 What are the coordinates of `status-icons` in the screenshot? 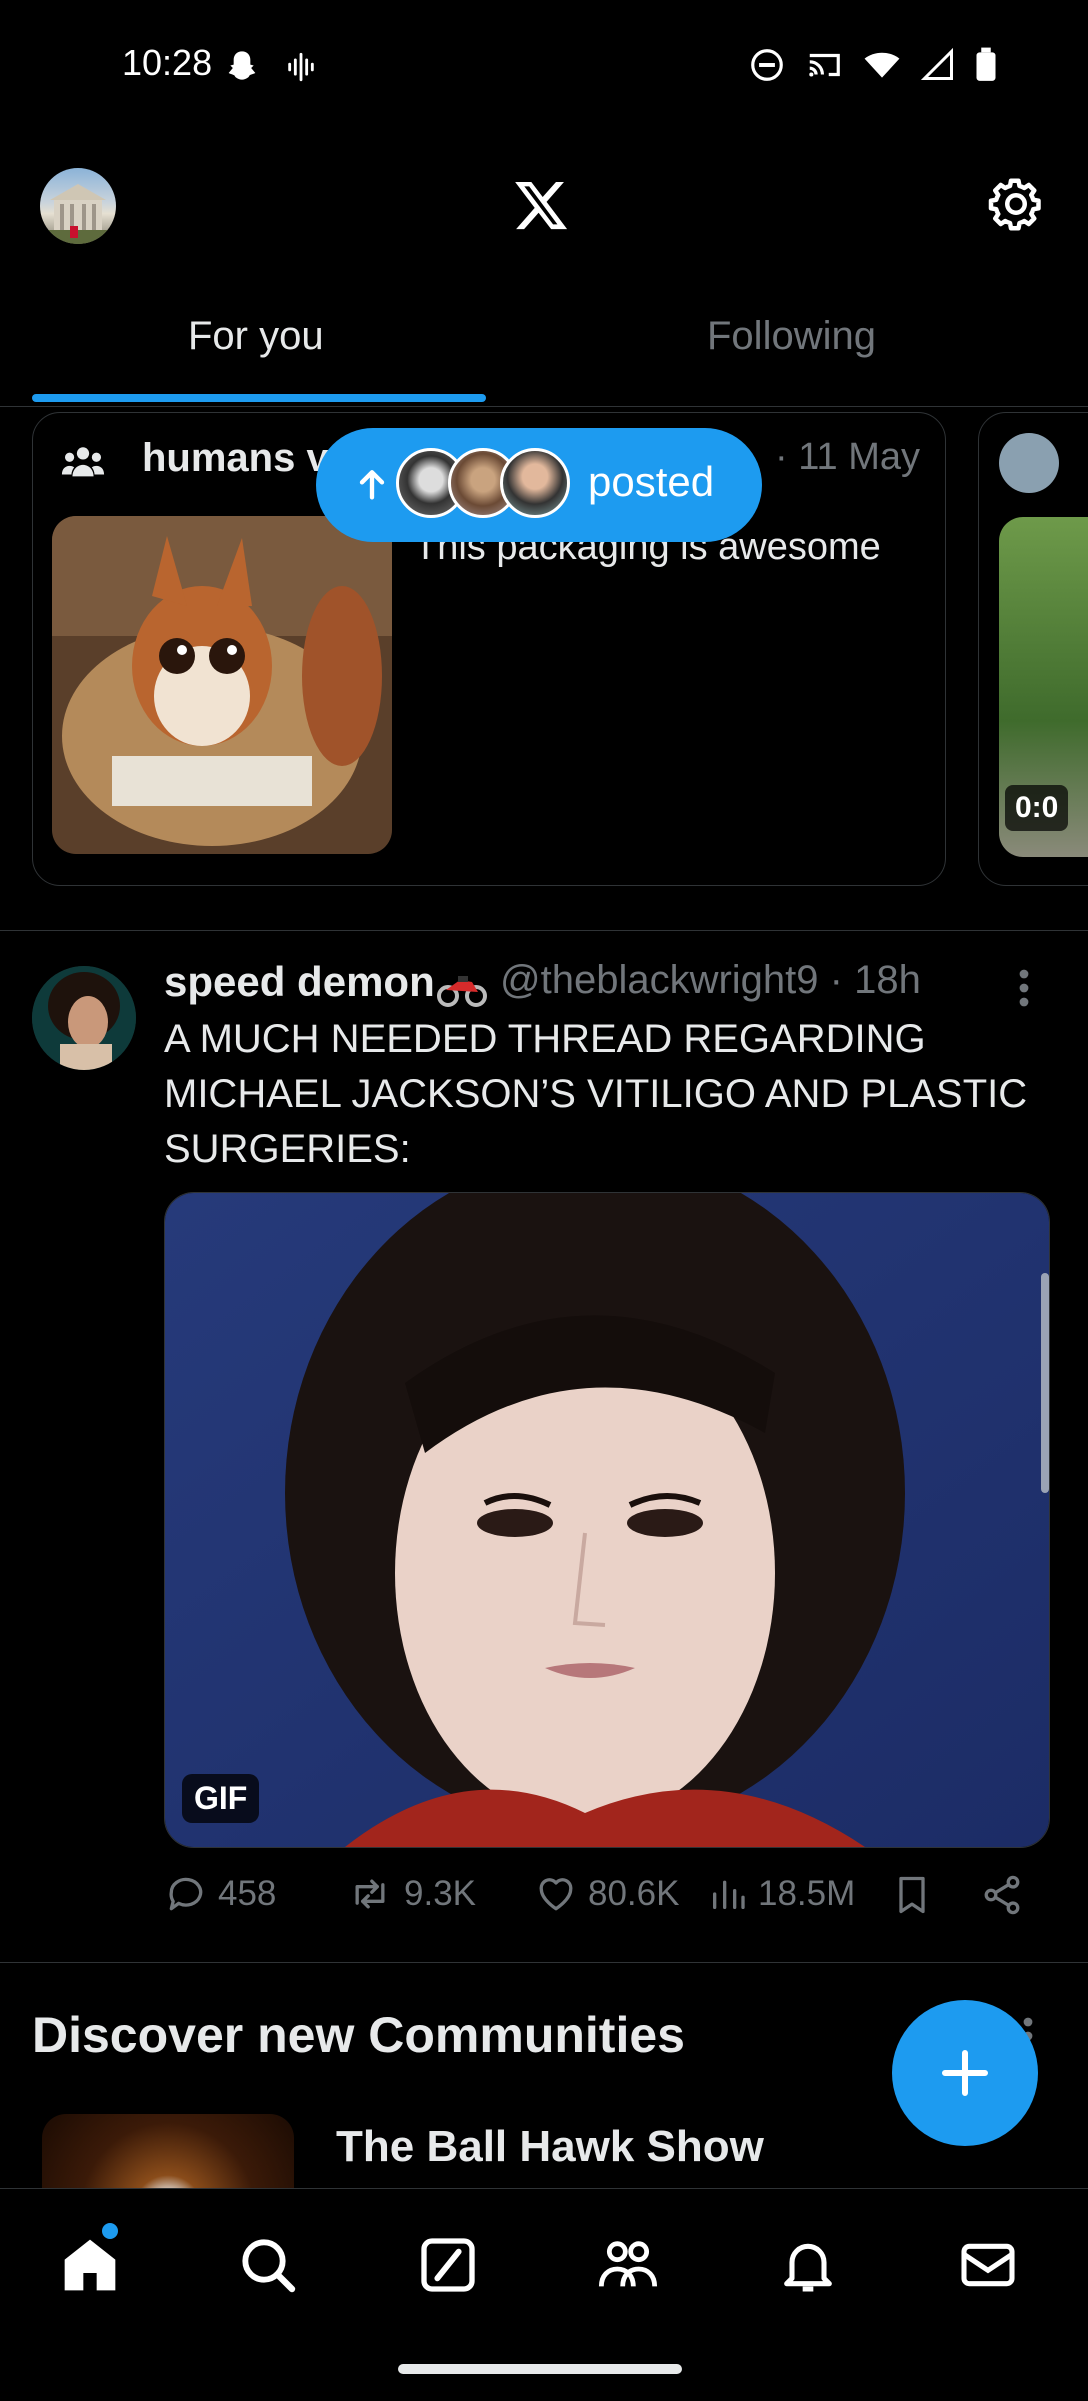 It's located at (873, 65).